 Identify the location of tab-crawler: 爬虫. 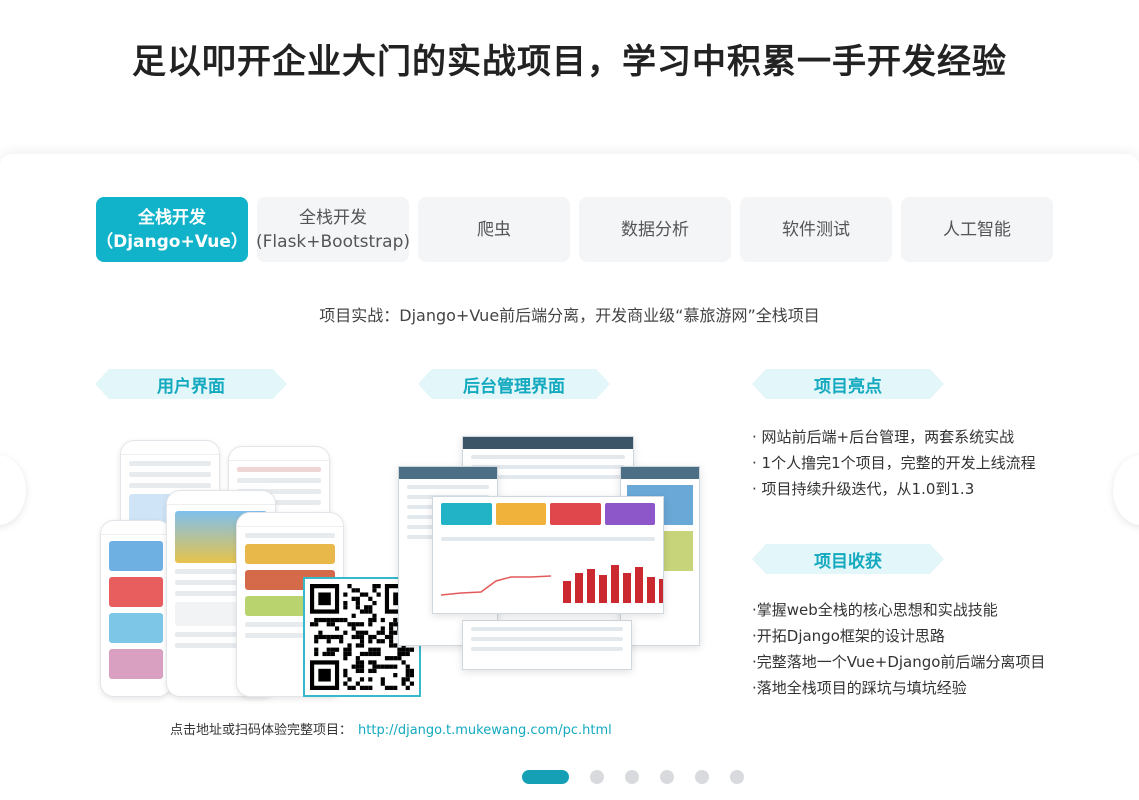
(494, 229).